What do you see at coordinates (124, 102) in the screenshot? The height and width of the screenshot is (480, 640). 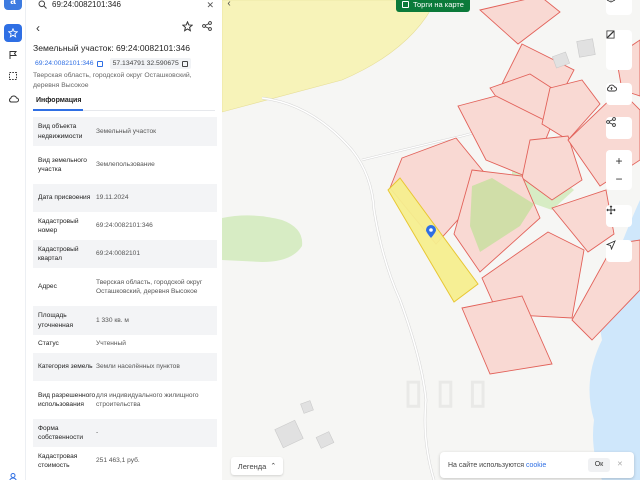 I see `tabs-bar: Информация` at bounding box center [124, 102].